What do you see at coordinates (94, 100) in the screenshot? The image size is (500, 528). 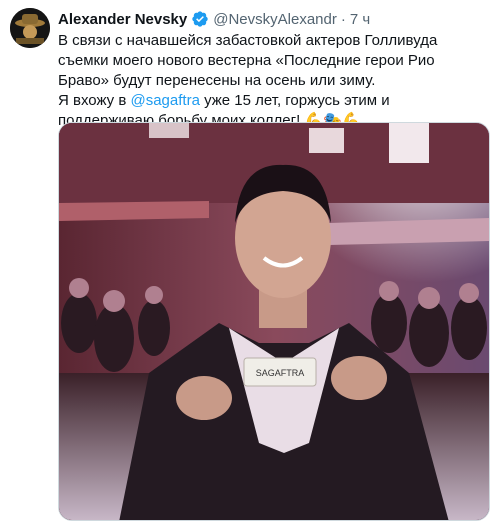 I see `text-prefix: Я вхожу в` at bounding box center [94, 100].